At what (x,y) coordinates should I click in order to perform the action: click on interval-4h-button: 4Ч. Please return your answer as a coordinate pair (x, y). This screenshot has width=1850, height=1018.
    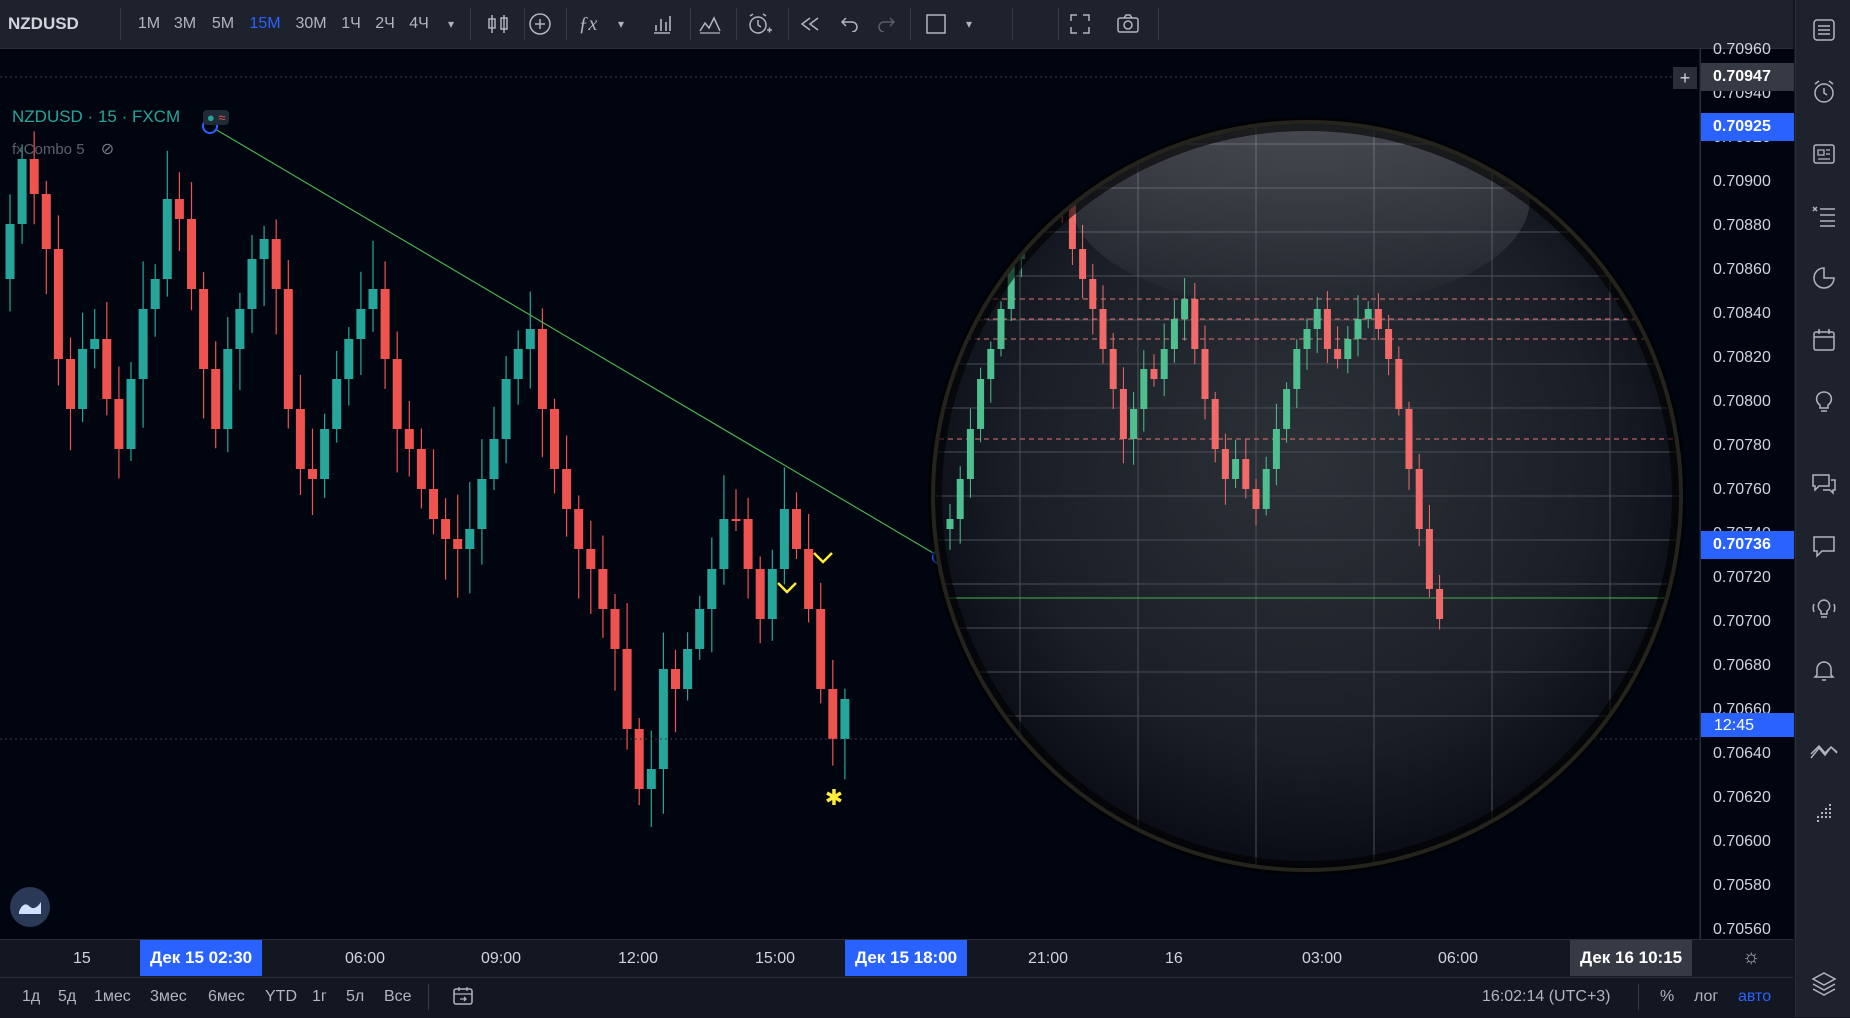
    Looking at the image, I should click on (419, 24).